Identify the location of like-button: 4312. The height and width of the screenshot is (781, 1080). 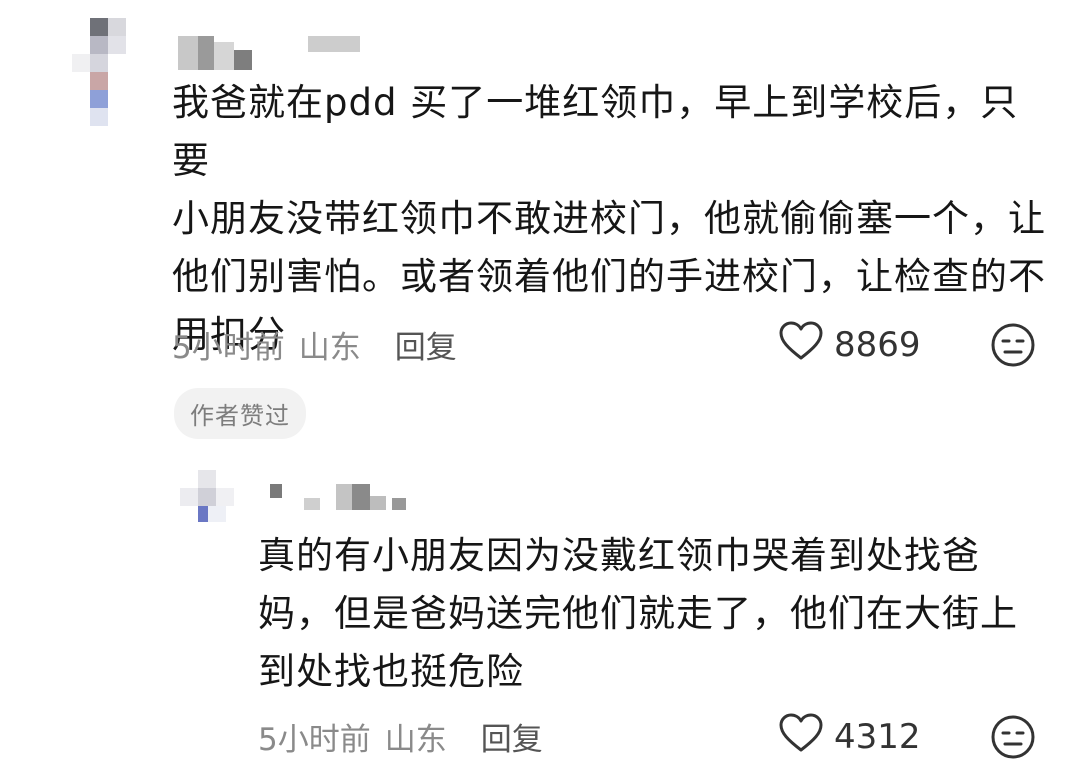
(849, 737).